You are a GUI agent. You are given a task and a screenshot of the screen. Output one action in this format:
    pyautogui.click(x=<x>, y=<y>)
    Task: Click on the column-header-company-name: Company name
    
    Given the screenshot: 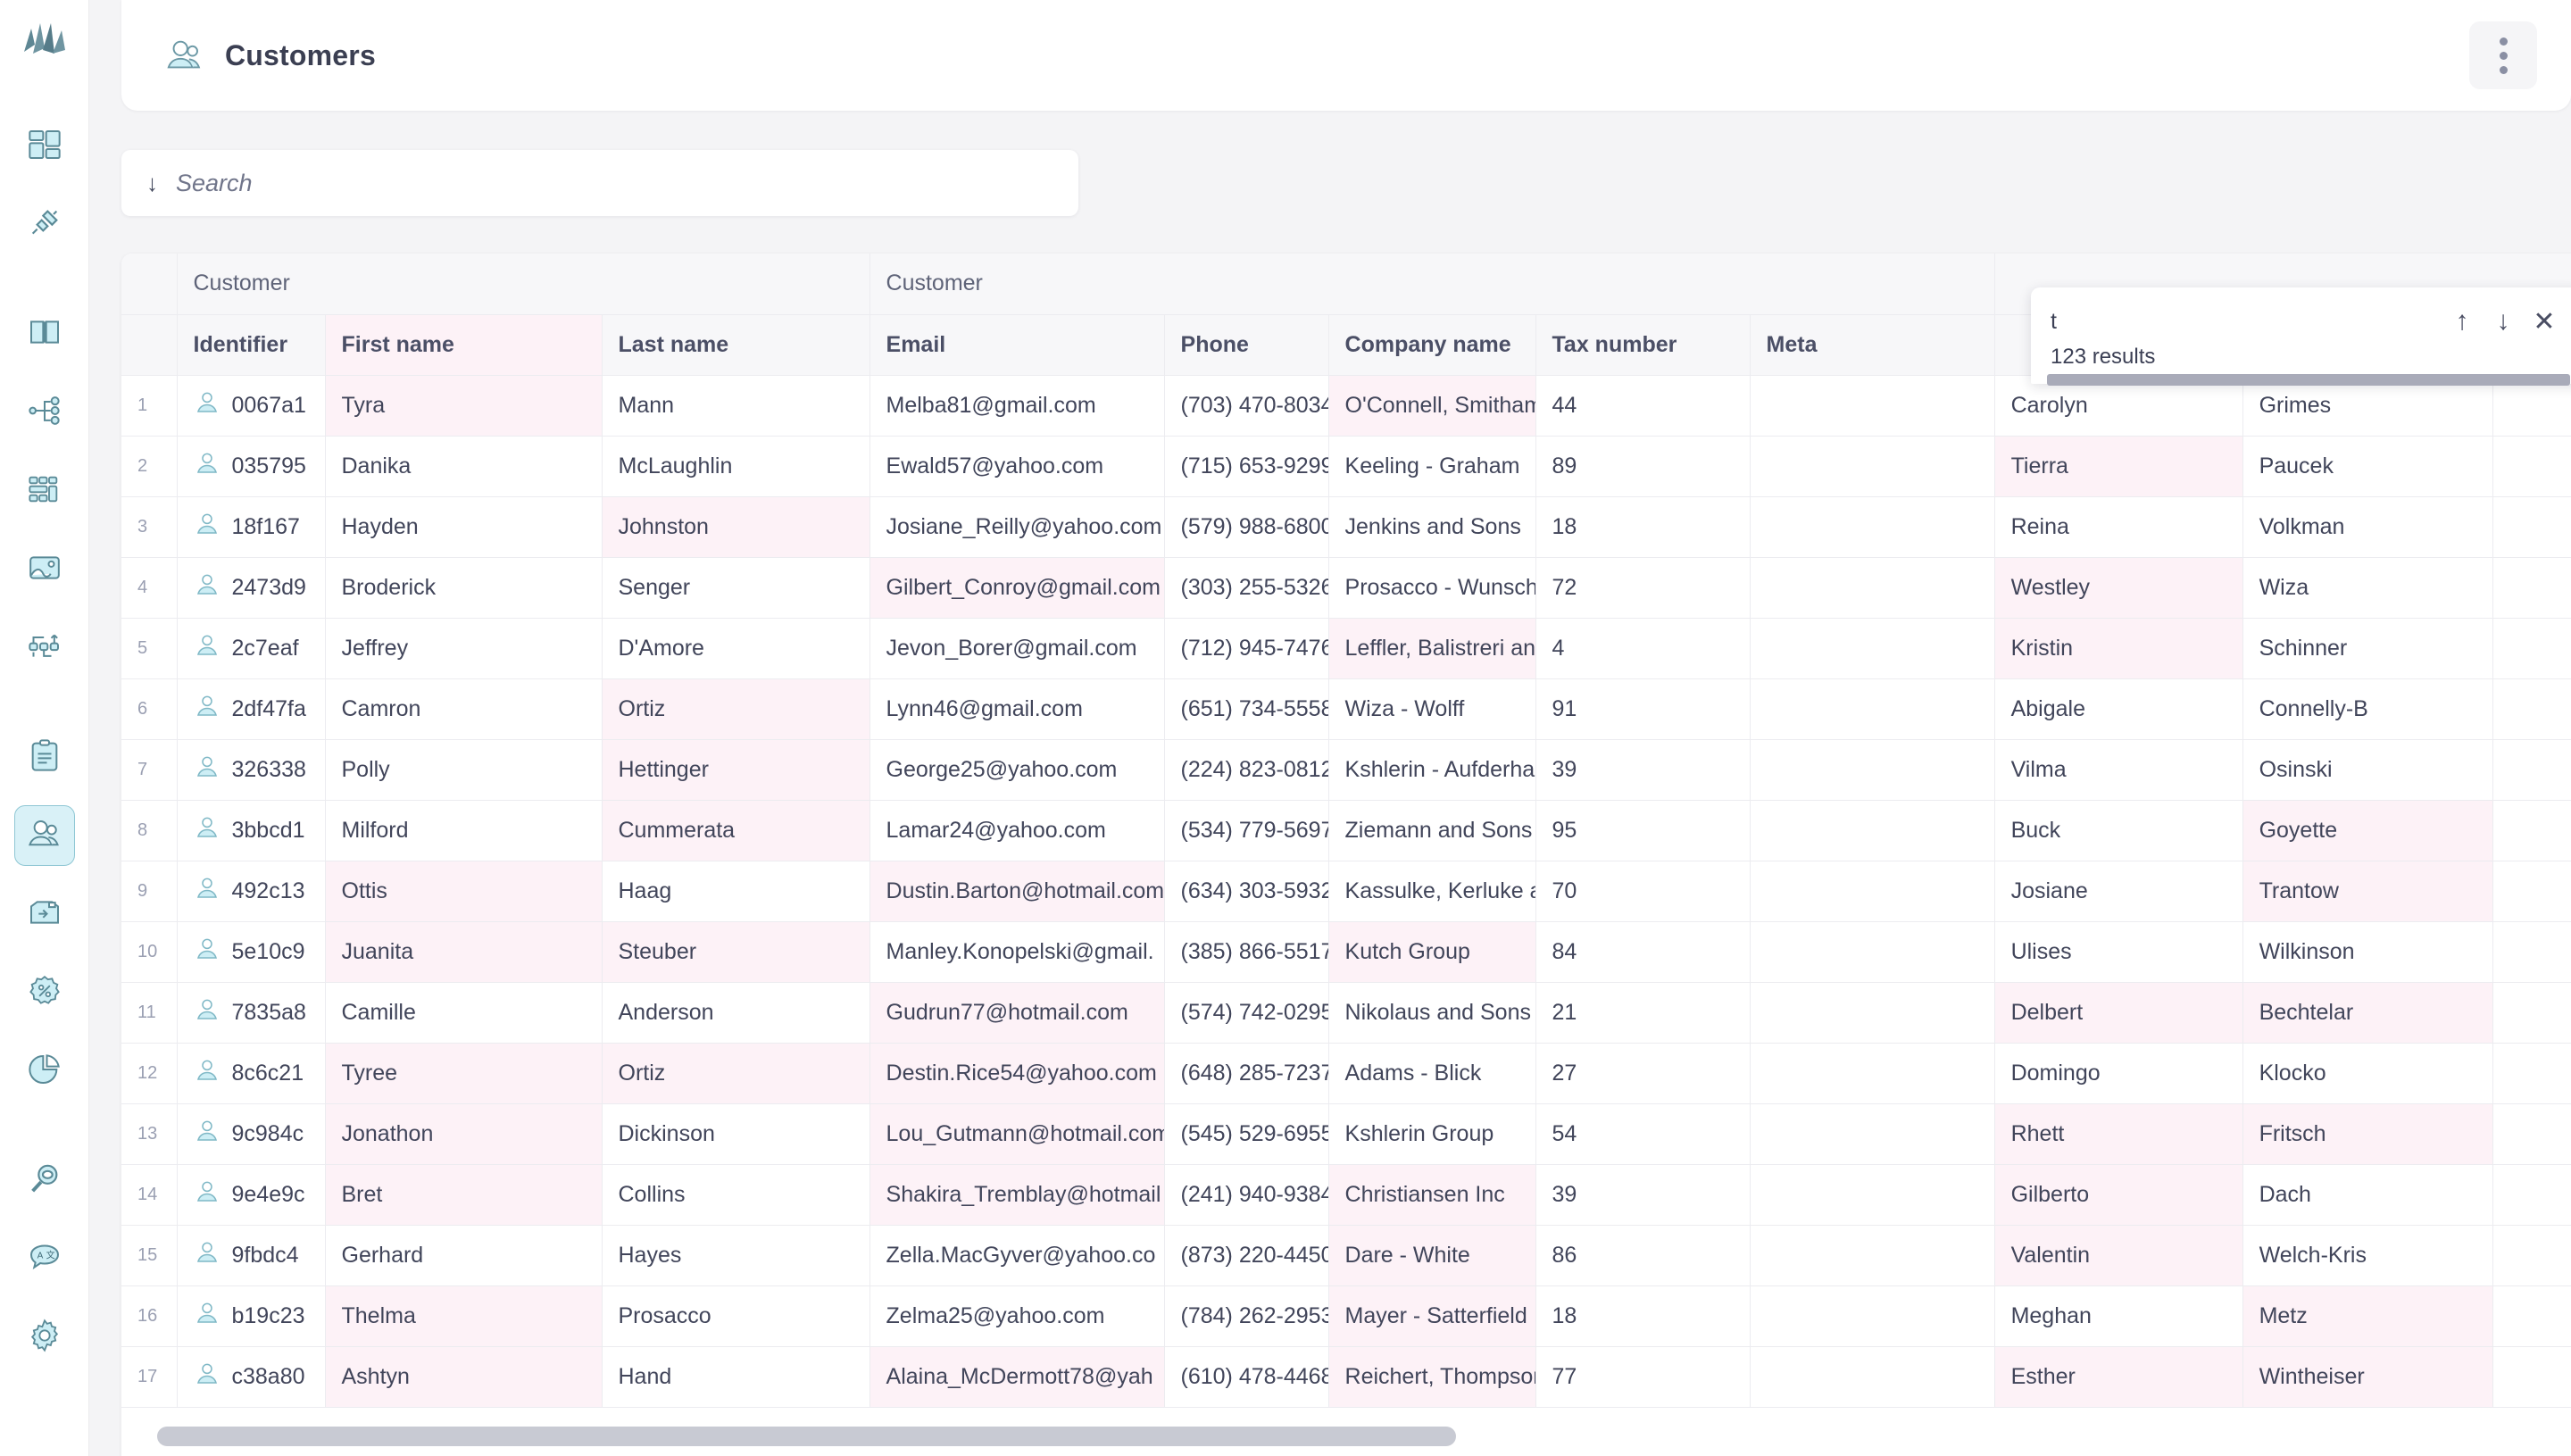 What is the action you would take?
    pyautogui.click(x=1432, y=345)
    